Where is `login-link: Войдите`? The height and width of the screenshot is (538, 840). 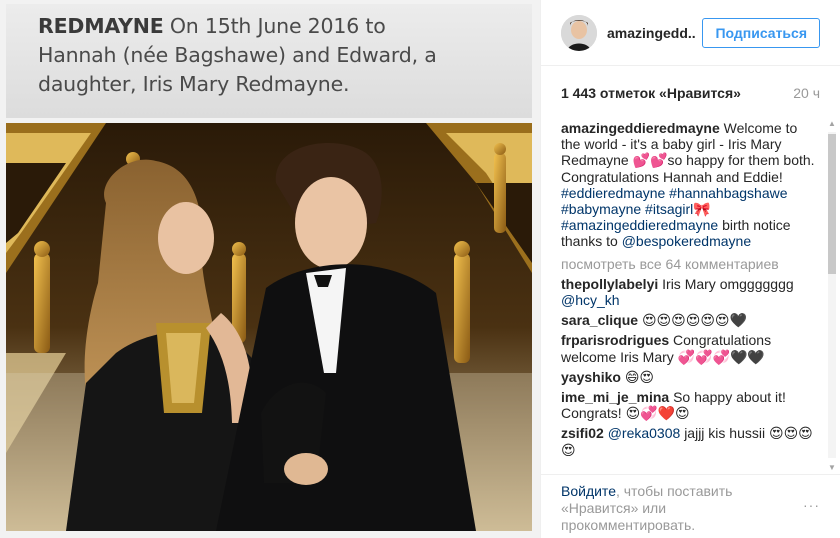 login-link: Войдите is located at coordinates (588, 491).